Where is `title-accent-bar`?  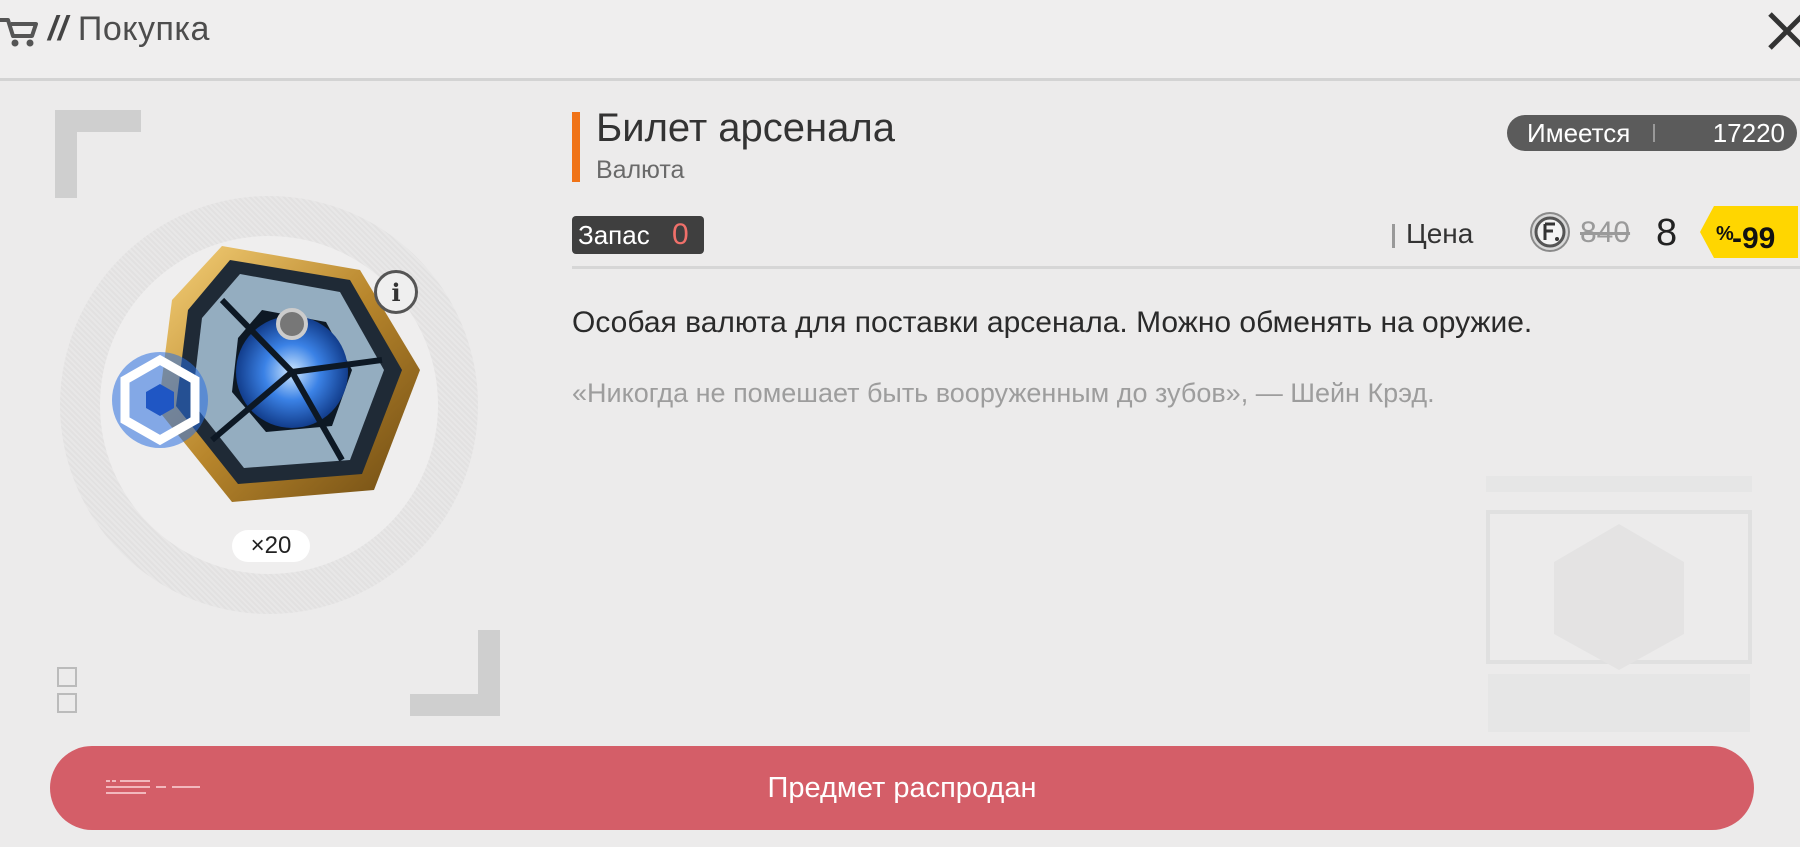 title-accent-bar is located at coordinates (576, 147).